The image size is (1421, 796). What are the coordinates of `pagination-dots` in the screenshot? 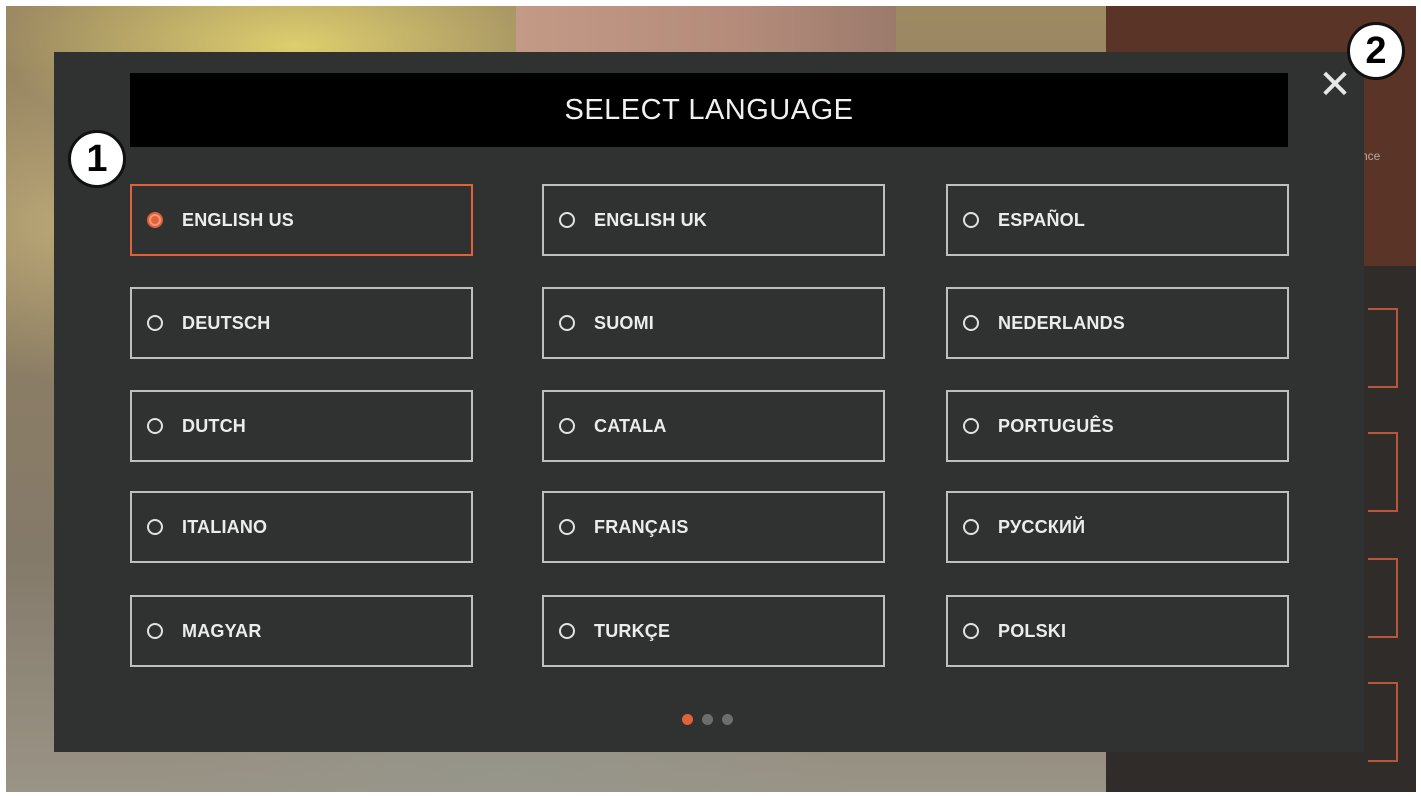 It's located at (707, 719).